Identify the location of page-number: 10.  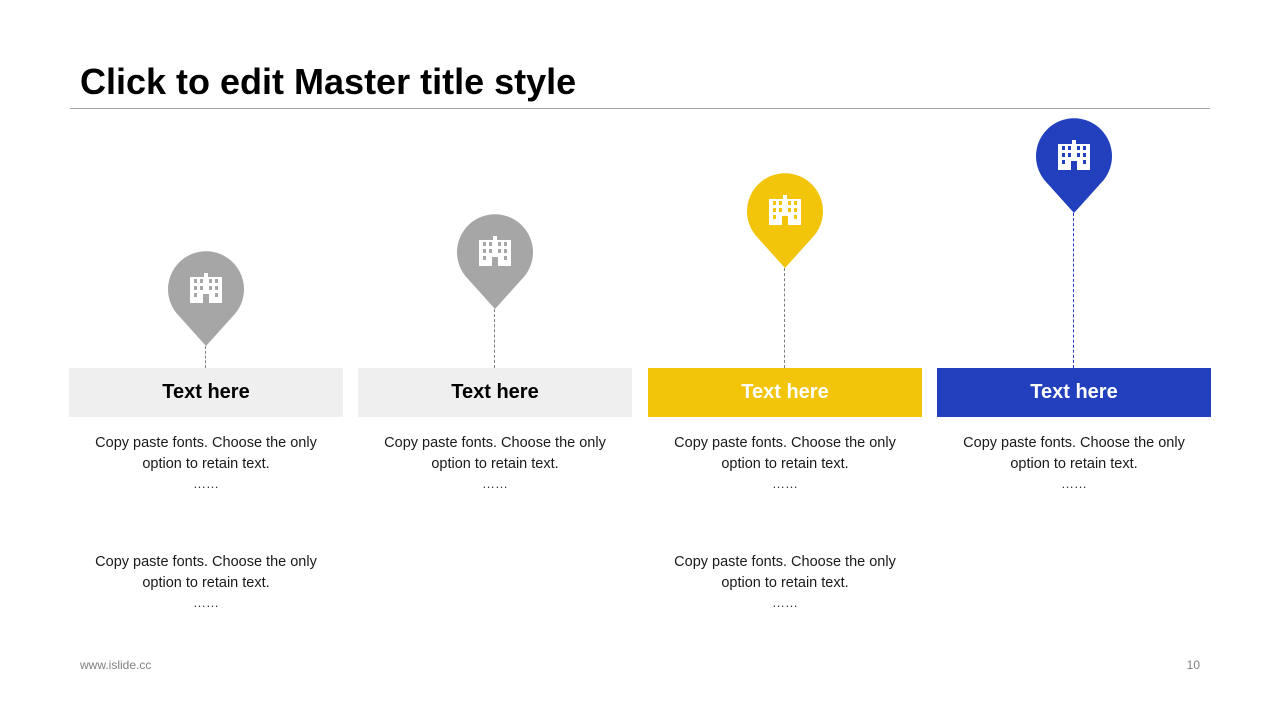
(1193, 665).